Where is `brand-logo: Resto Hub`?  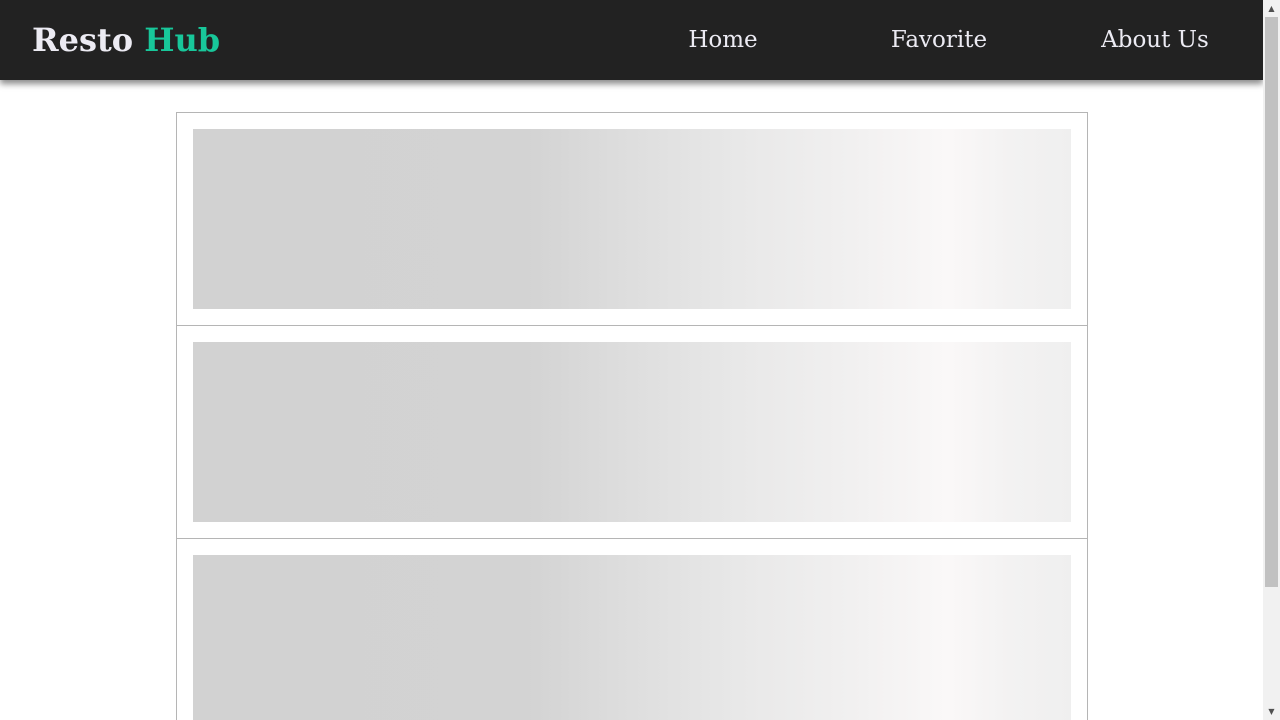 brand-logo: Resto Hub is located at coordinates (126, 40).